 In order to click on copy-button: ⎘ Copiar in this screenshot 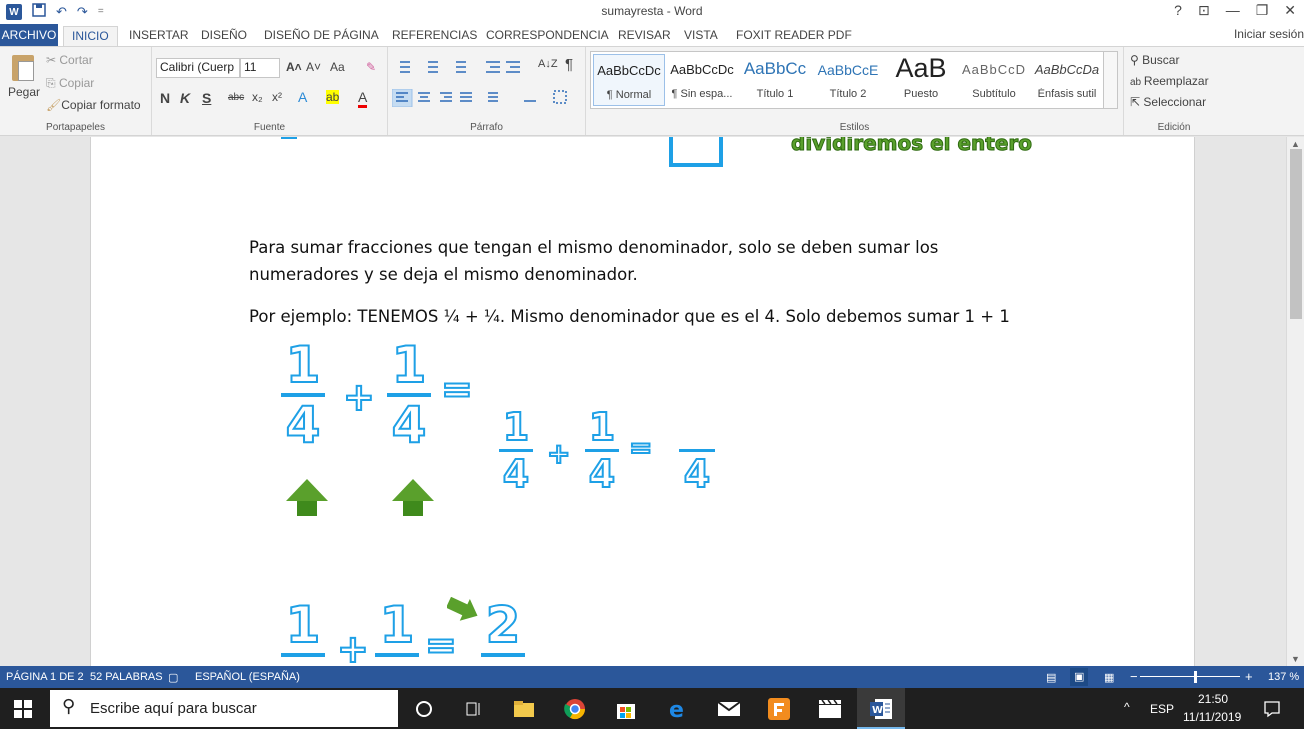, I will do `click(70, 83)`.